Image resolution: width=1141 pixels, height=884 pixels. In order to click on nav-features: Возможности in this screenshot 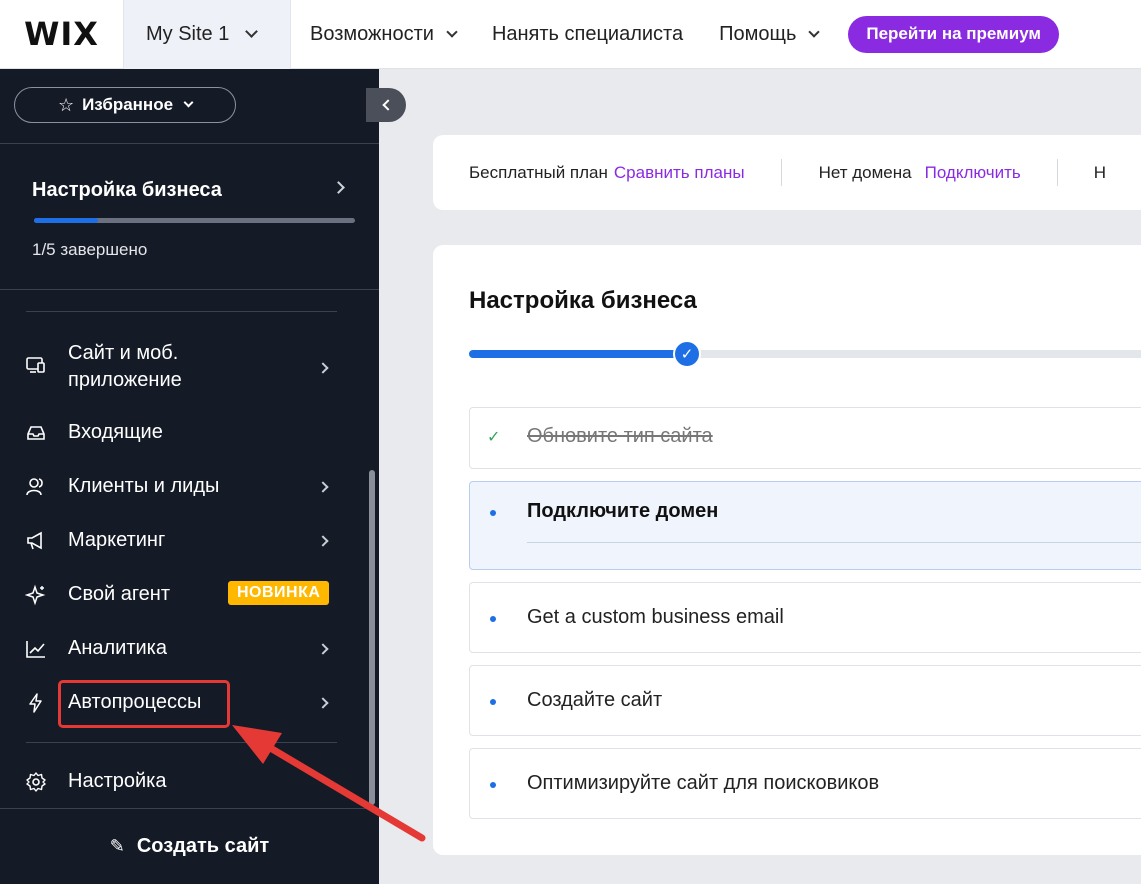, I will do `click(384, 34)`.